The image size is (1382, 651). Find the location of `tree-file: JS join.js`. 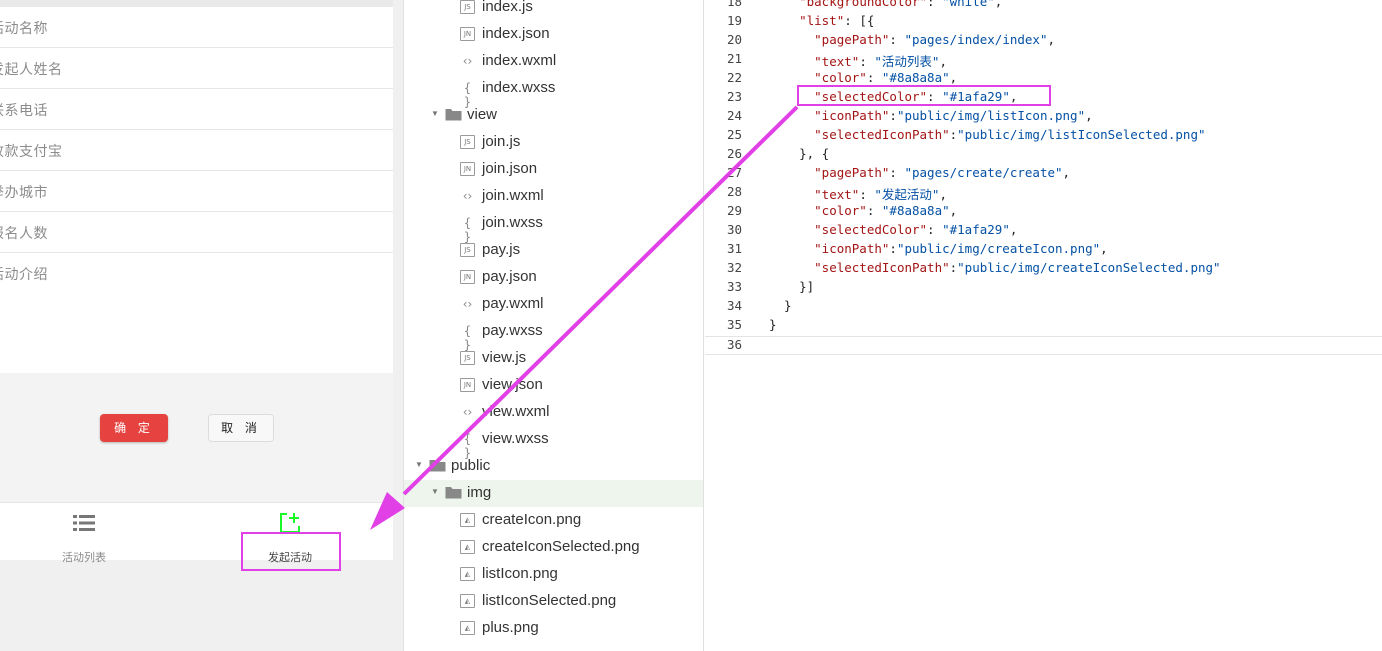

tree-file: JS join.js is located at coordinates (553, 142).